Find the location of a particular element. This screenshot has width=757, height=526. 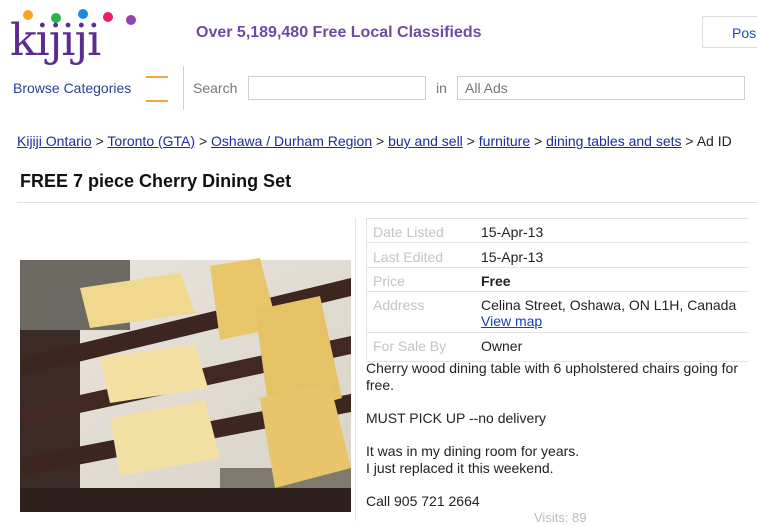

detail-label: Address is located at coordinates (399, 305).